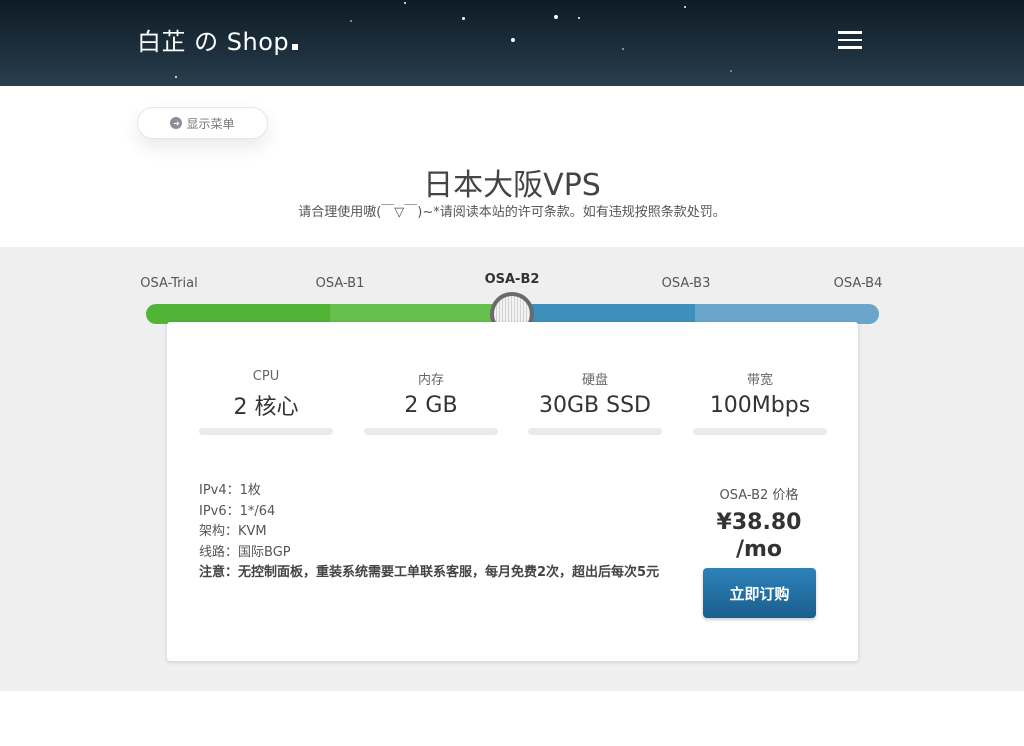 Image resolution: width=1024 pixels, height=746 pixels. I want to click on spec-cpu: CPU 2 核心, so click(266, 402).